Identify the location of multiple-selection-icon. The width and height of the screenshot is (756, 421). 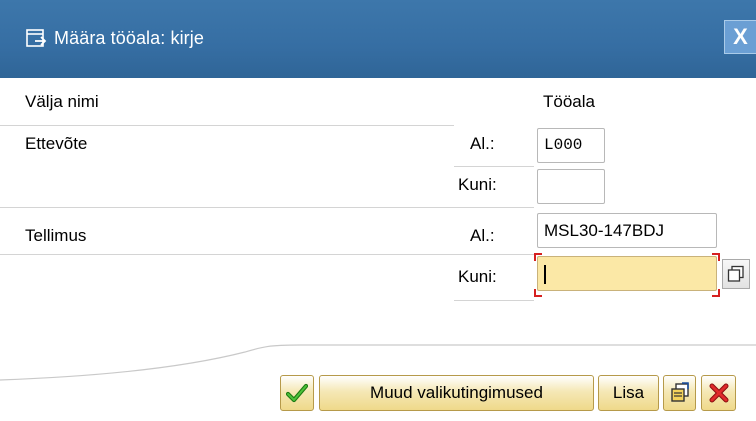
(679, 392).